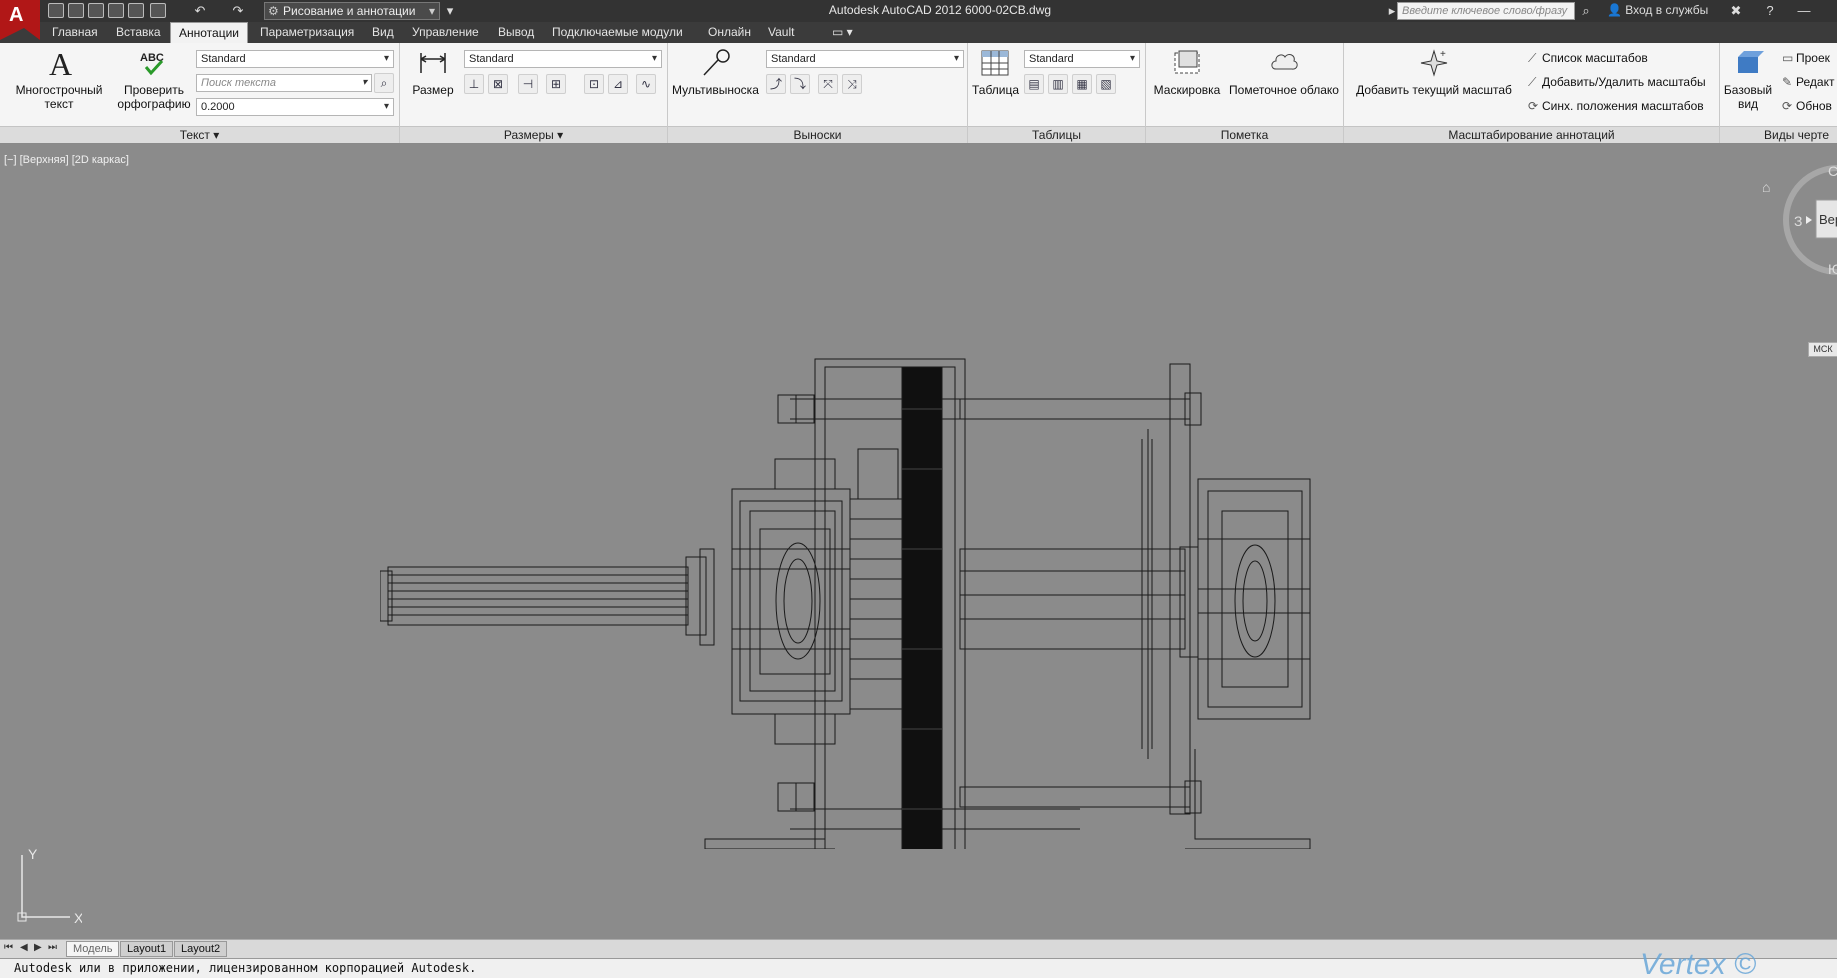 This screenshot has width=1837, height=978. What do you see at coordinates (1434, 63) in the screenshot?
I see `annotation-scale-icon: +` at bounding box center [1434, 63].